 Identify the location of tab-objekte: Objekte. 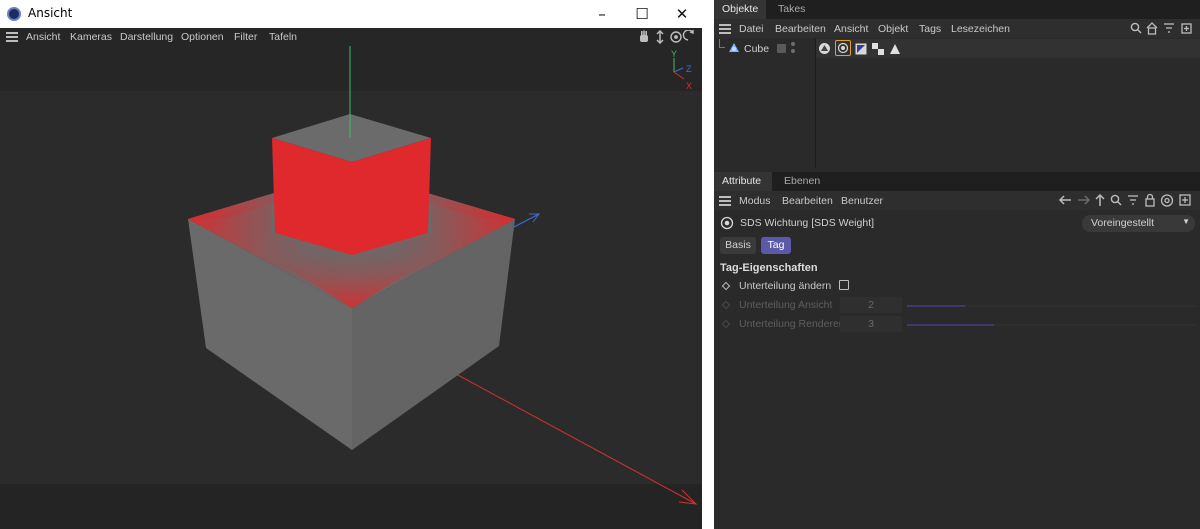
(740, 9).